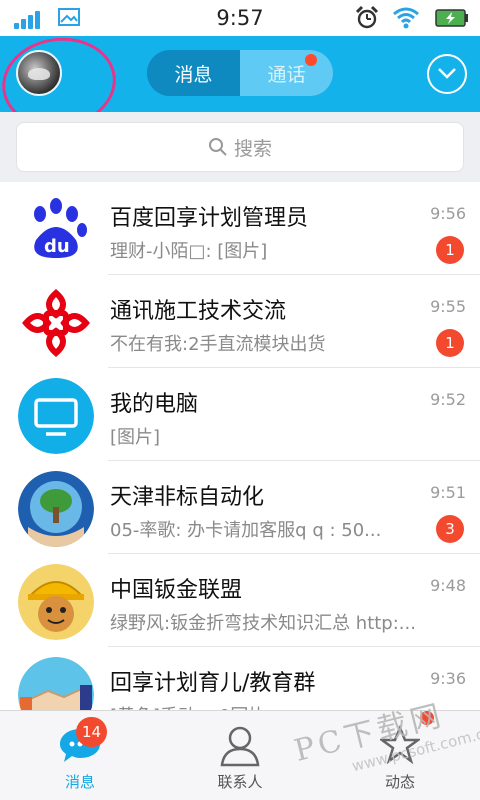 The width and height of the screenshot is (480, 800). I want to click on conversation-preview: [图片], so click(135, 437).